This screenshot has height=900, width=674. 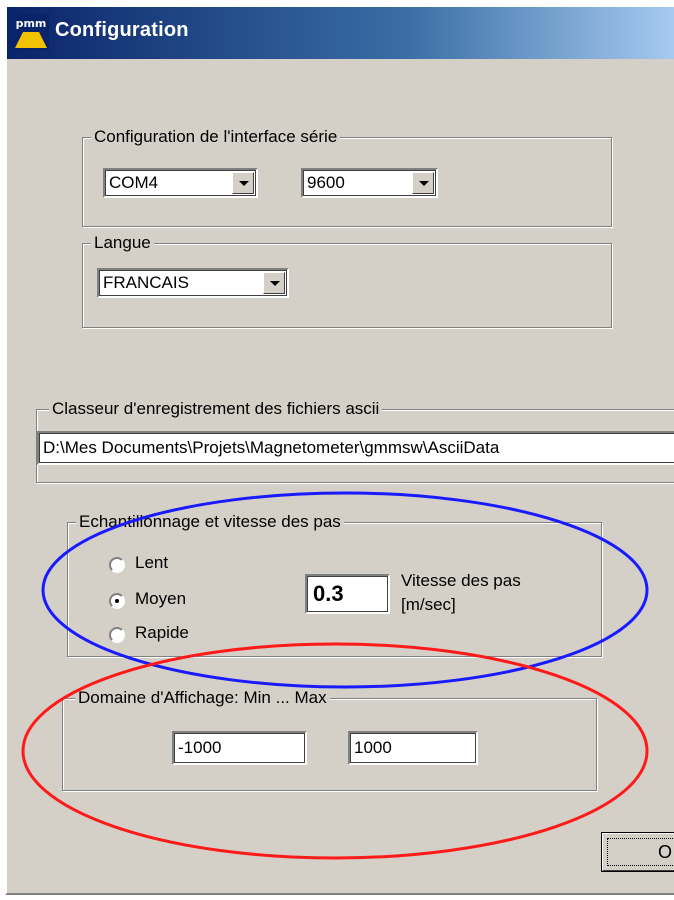 What do you see at coordinates (146, 282) in the screenshot?
I see `language-value: FRANCAIS` at bounding box center [146, 282].